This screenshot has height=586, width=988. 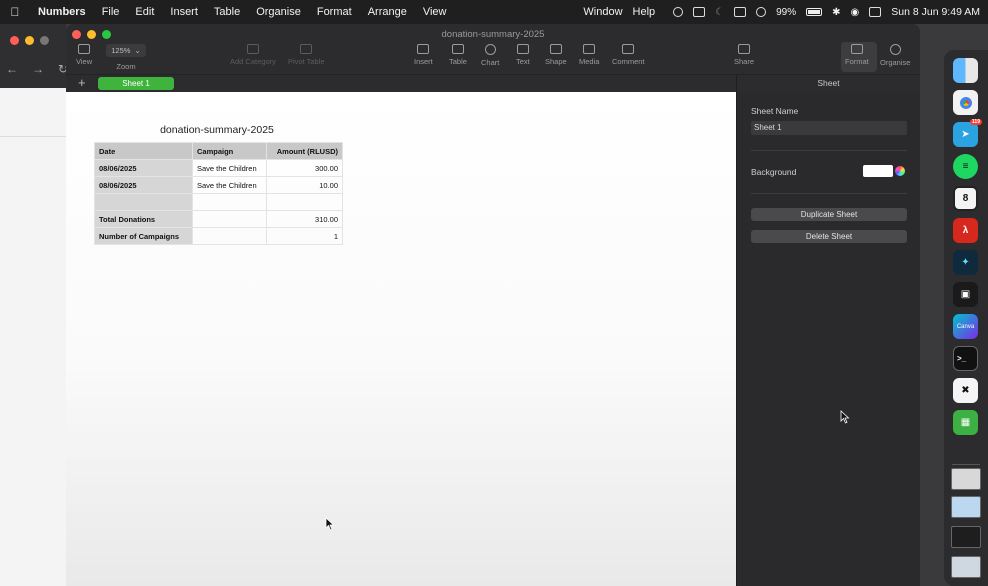 What do you see at coordinates (126, 50) in the screenshot?
I see `zoom-select: 125% ⌄` at bounding box center [126, 50].